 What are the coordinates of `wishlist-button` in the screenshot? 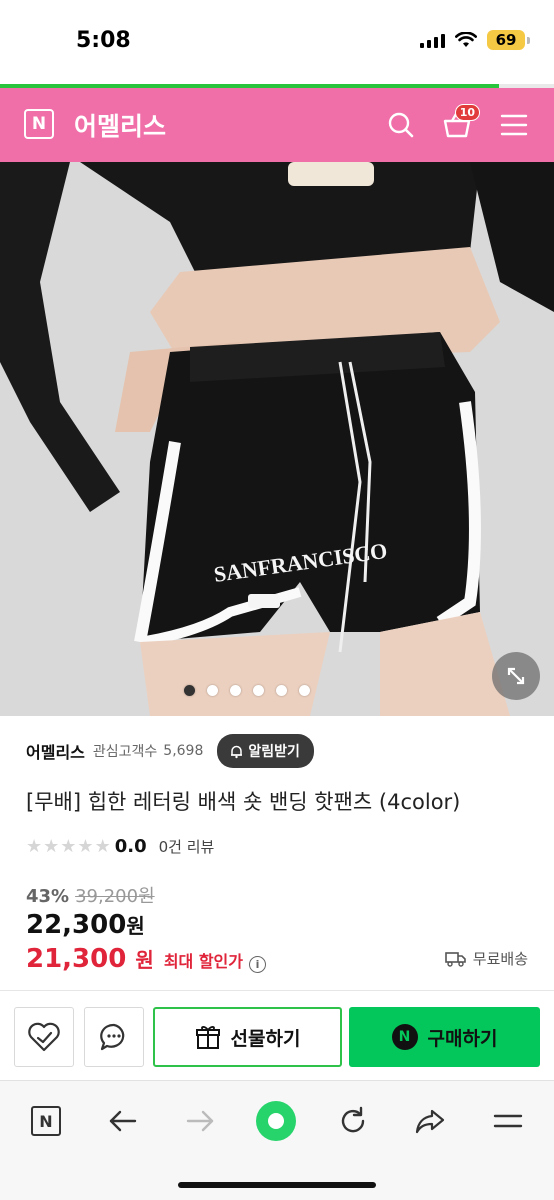 It's located at (44, 1037).